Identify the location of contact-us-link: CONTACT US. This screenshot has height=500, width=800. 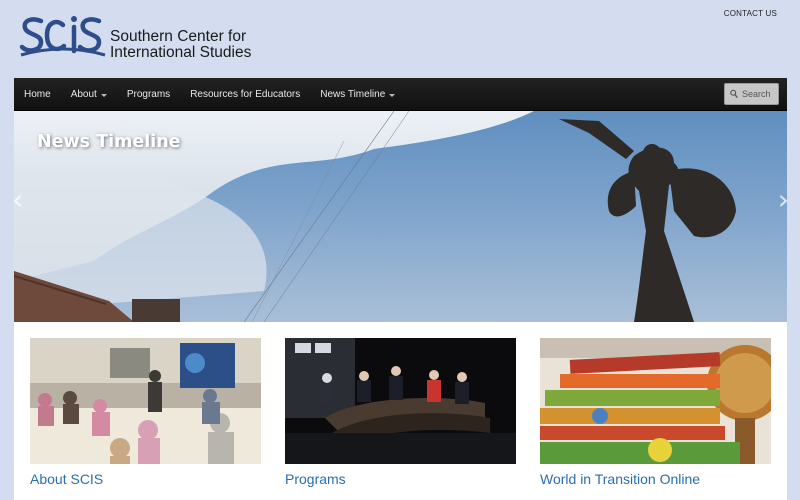
(750, 13).